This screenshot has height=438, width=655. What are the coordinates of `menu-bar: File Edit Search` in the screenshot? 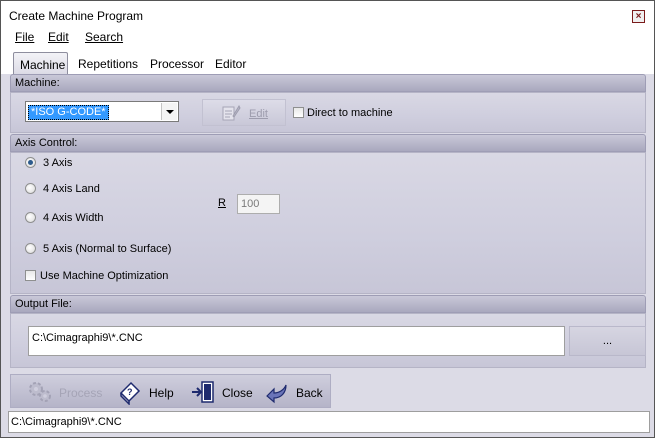 It's located at (327, 37).